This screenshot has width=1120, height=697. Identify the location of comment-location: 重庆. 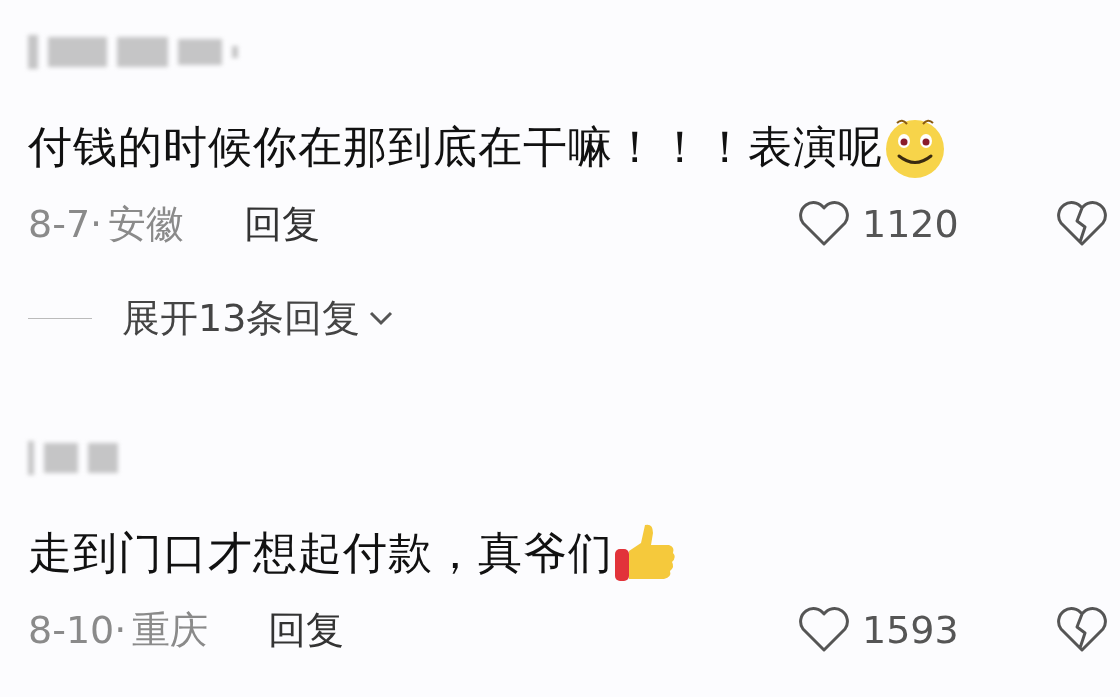
(170, 630).